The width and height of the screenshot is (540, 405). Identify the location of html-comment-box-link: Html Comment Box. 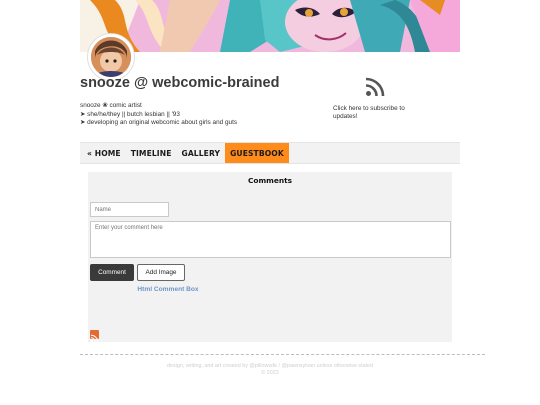
(167, 289).